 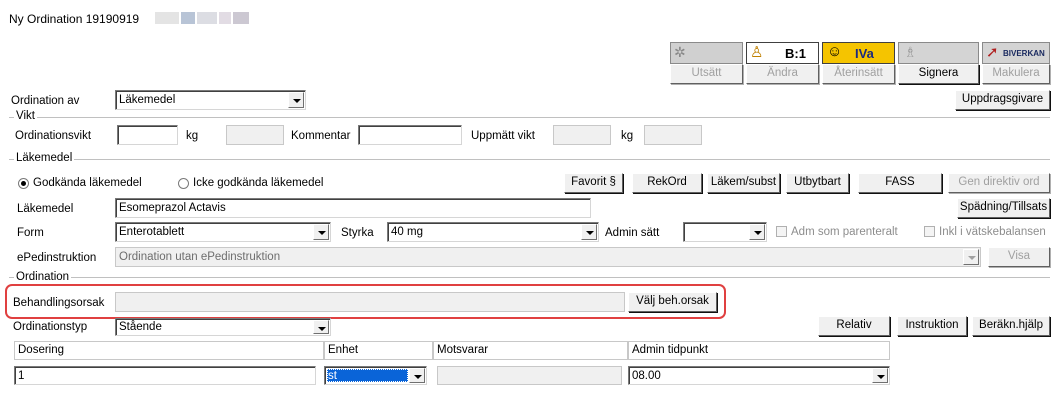 What do you see at coordinates (165, 375) in the screenshot?
I see `dosering-input: 1` at bounding box center [165, 375].